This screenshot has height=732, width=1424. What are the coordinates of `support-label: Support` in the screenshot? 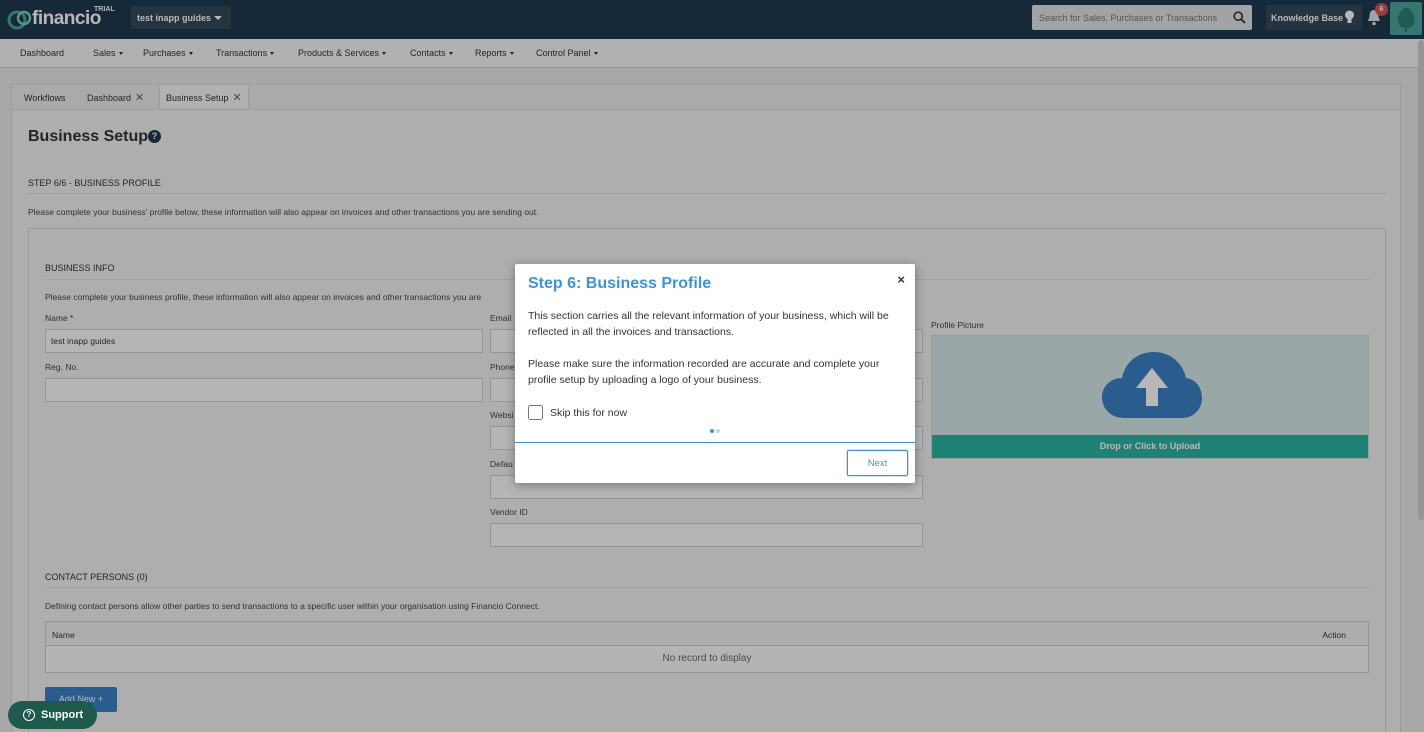 It's located at (62, 715).